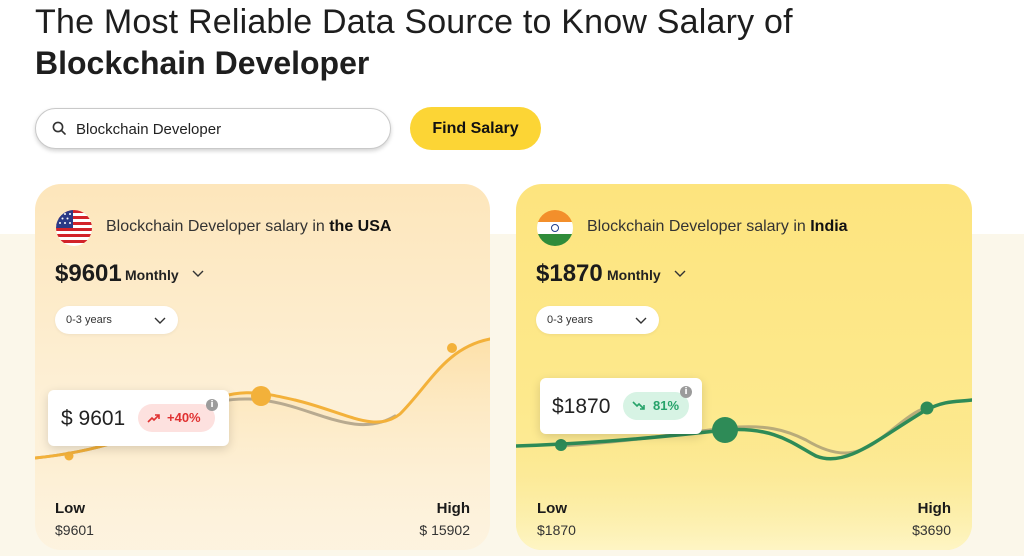 The image size is (1024, 556). What do you see at coordinates (444, 530) in the screenshot?
I see `high-value: $ 15902` at bounding box center [444, 530].